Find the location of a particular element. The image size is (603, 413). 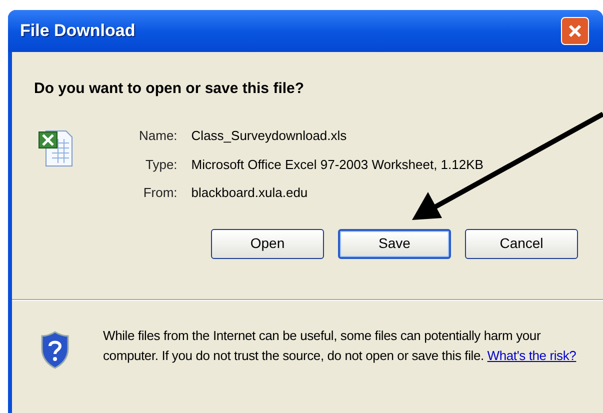

security-shield-icon is located at coordinates (55, 349).